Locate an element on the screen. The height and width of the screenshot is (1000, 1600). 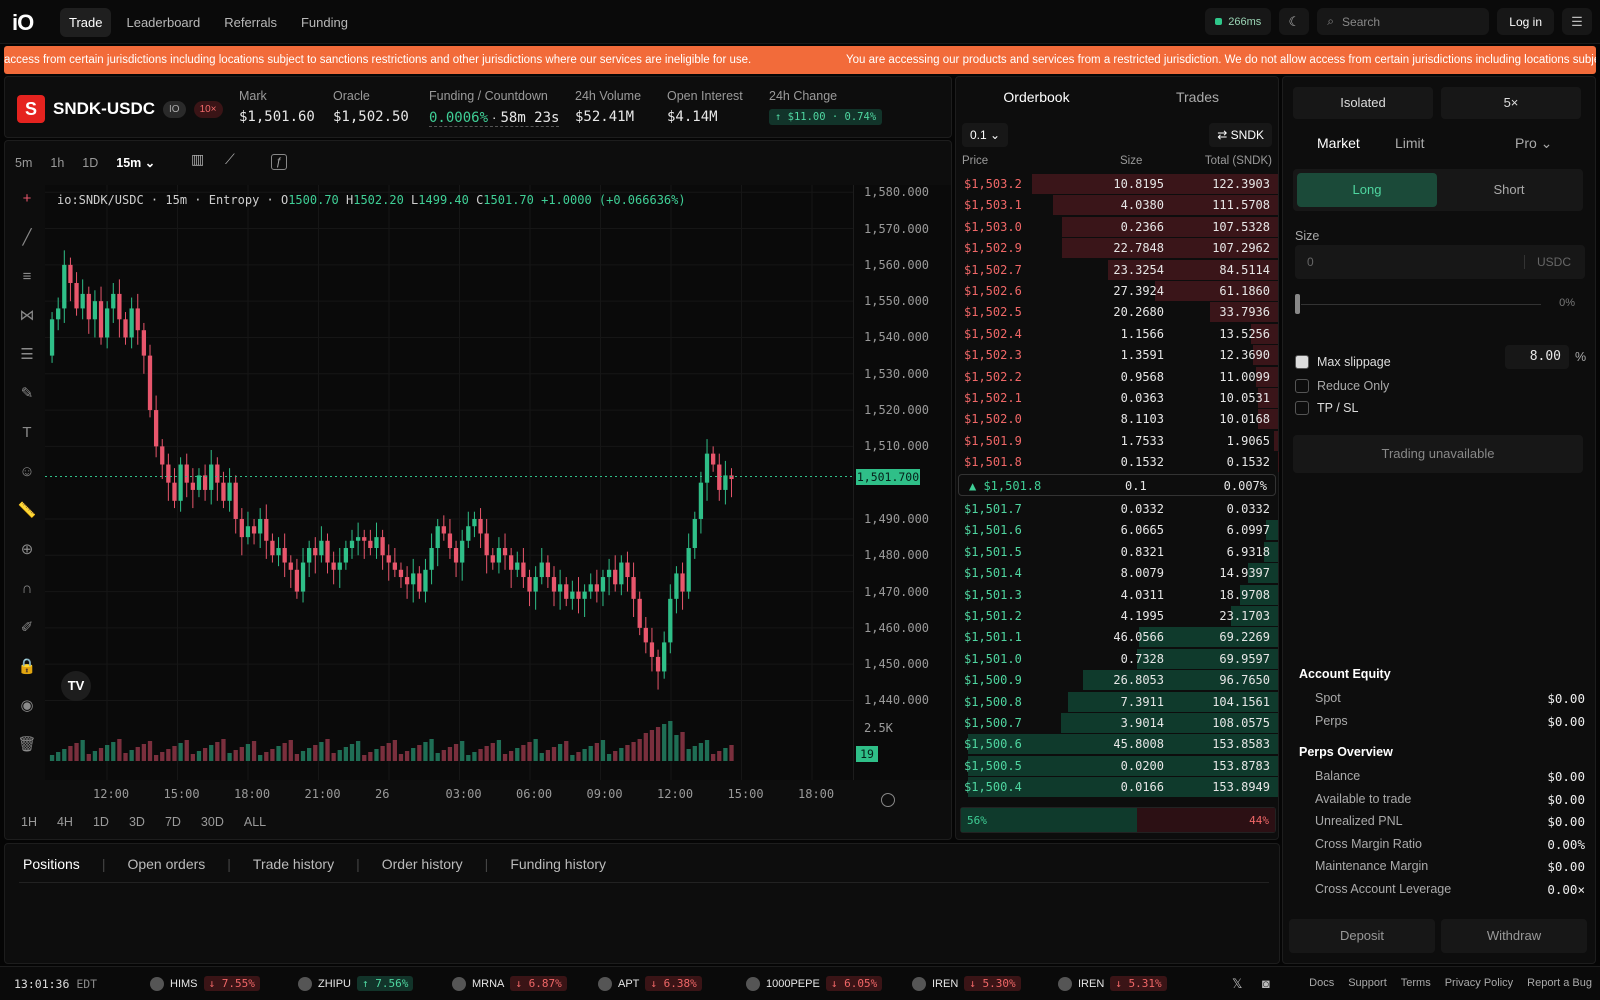
tab-funding-history: Funding history is located at coordinates (558, 864).